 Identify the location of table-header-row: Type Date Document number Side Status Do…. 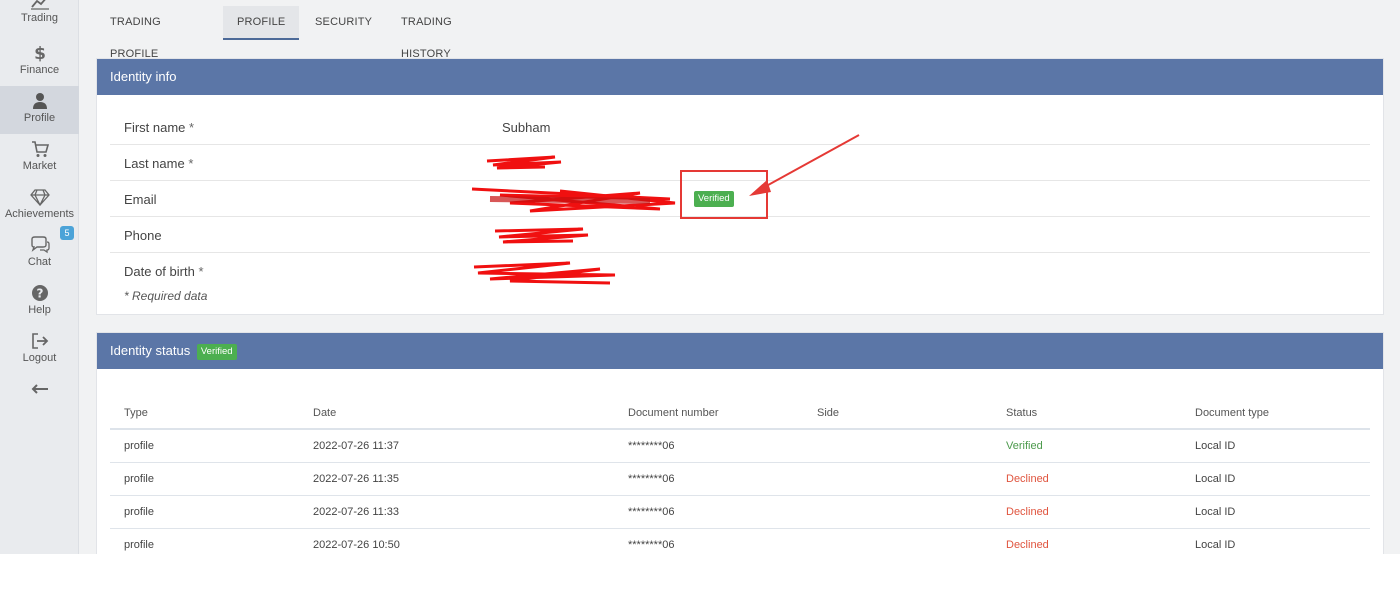
(740, 413).